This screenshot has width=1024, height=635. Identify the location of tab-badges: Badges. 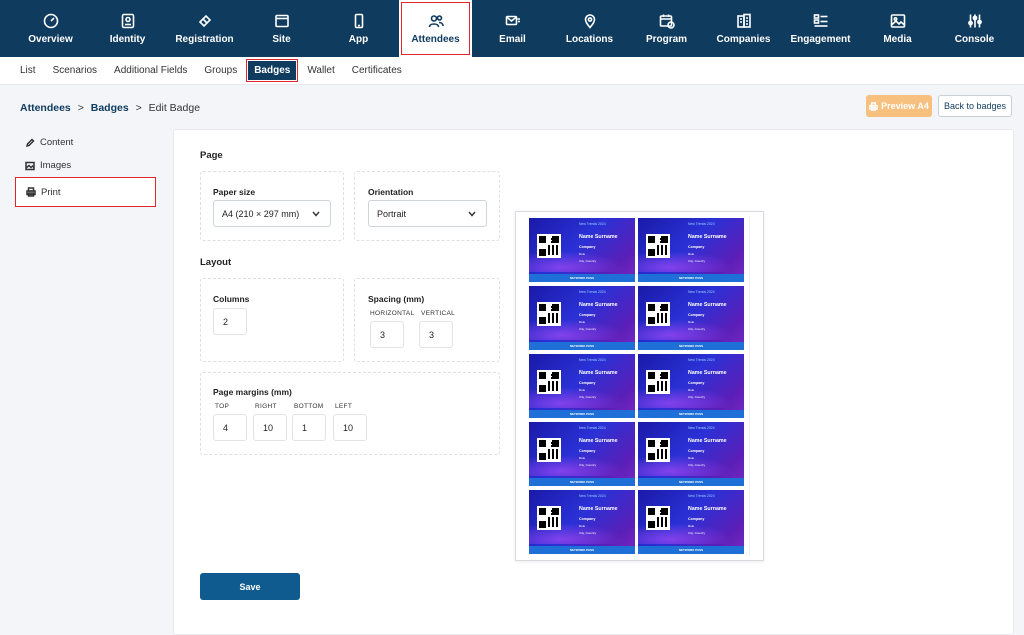
(272, 70).